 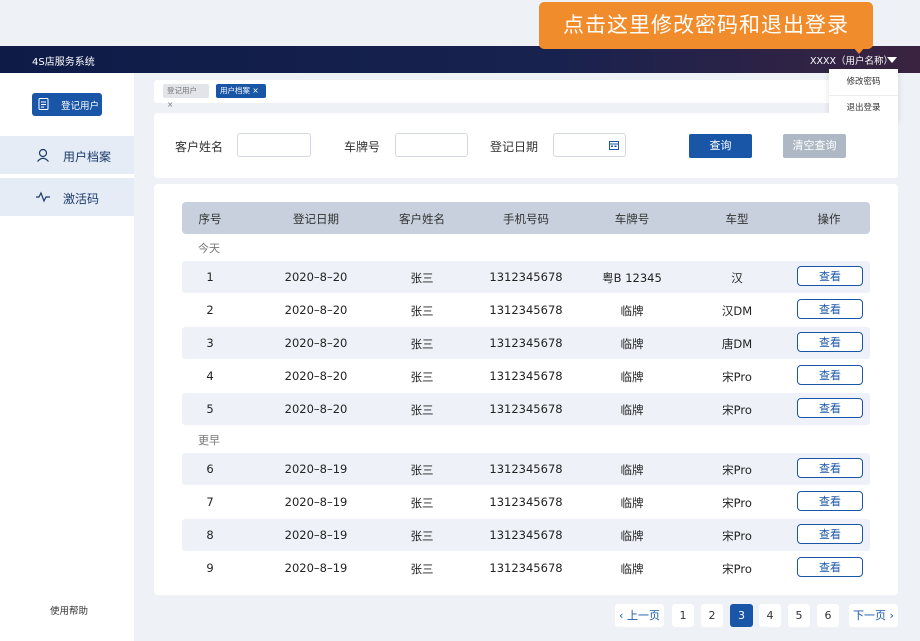 I want to click on table-row: 6 2020–8–19 张三 1312345678 临牌 宋Pro 查看, so click(x=526, y=469).